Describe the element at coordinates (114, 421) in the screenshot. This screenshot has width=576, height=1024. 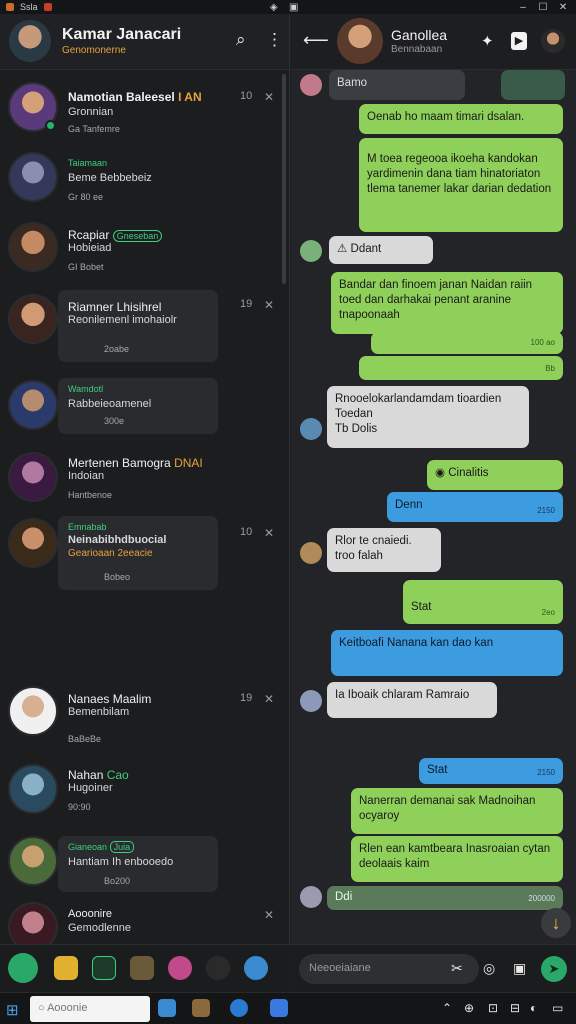
I see `chat-meta: 300e` at that location.